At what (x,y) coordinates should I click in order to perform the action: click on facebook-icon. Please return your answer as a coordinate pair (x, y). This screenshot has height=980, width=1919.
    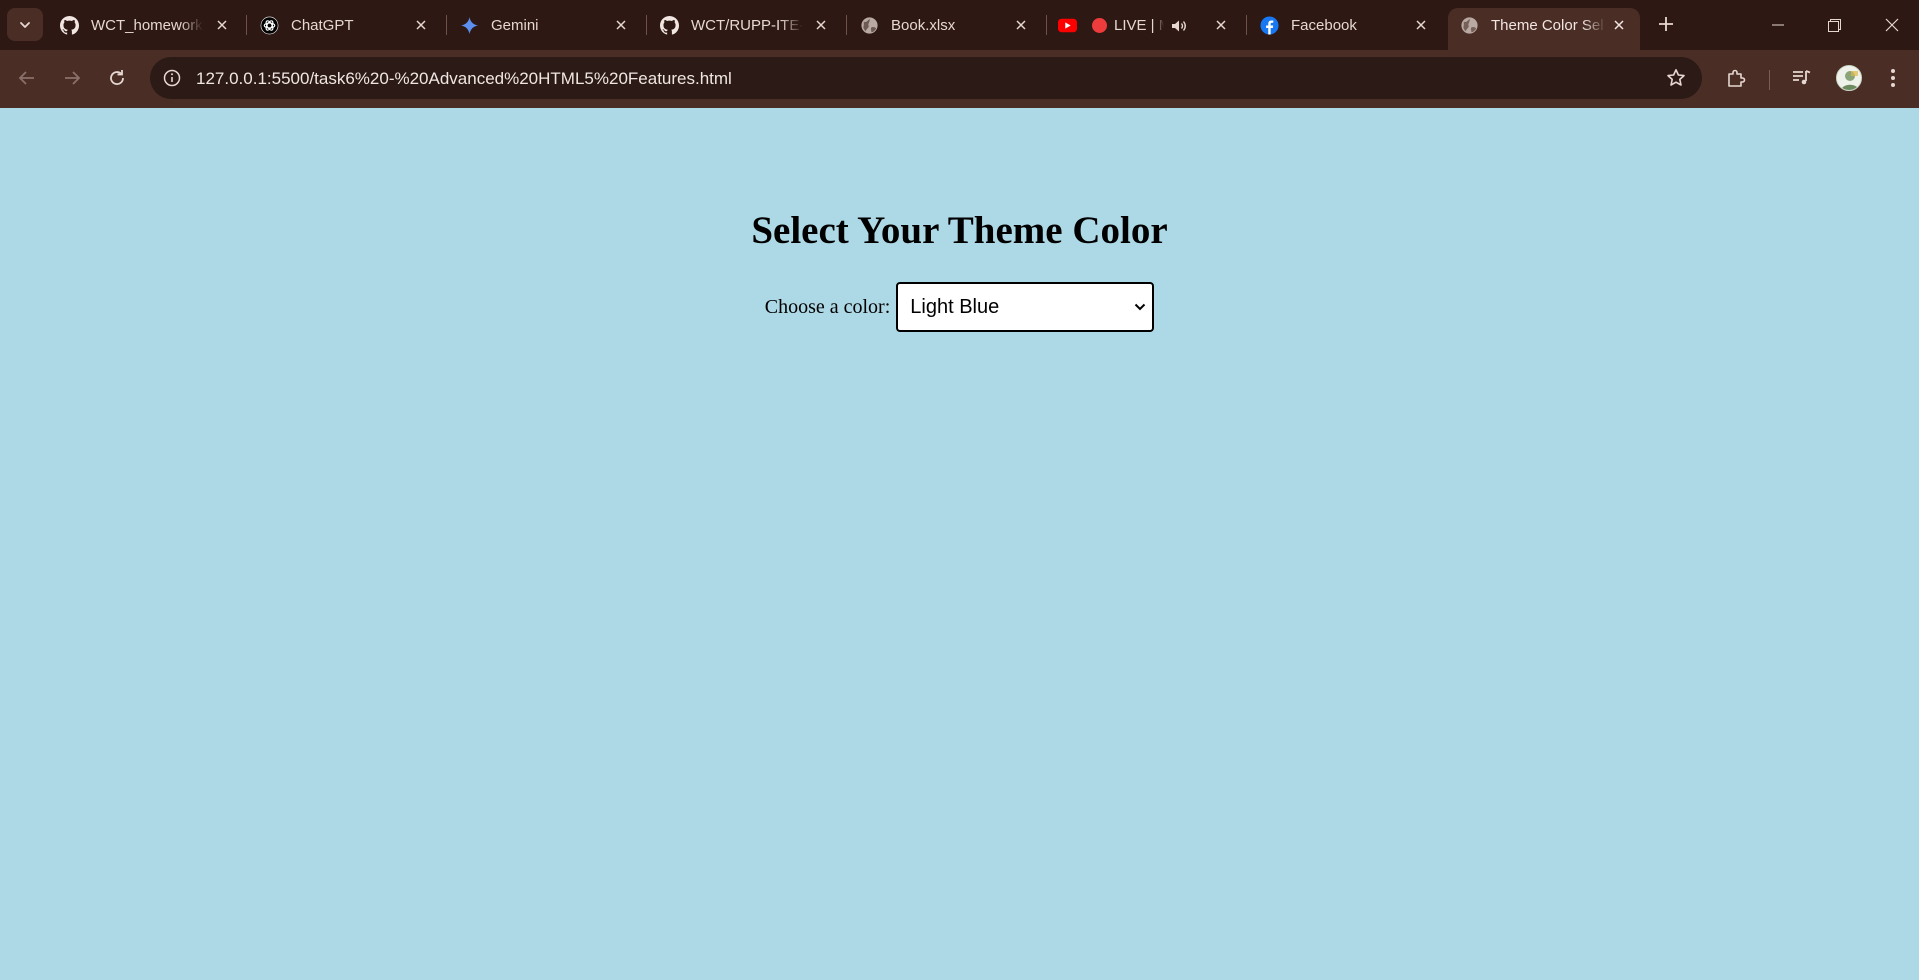
    Looking at the image, I should click on (1269, 25).